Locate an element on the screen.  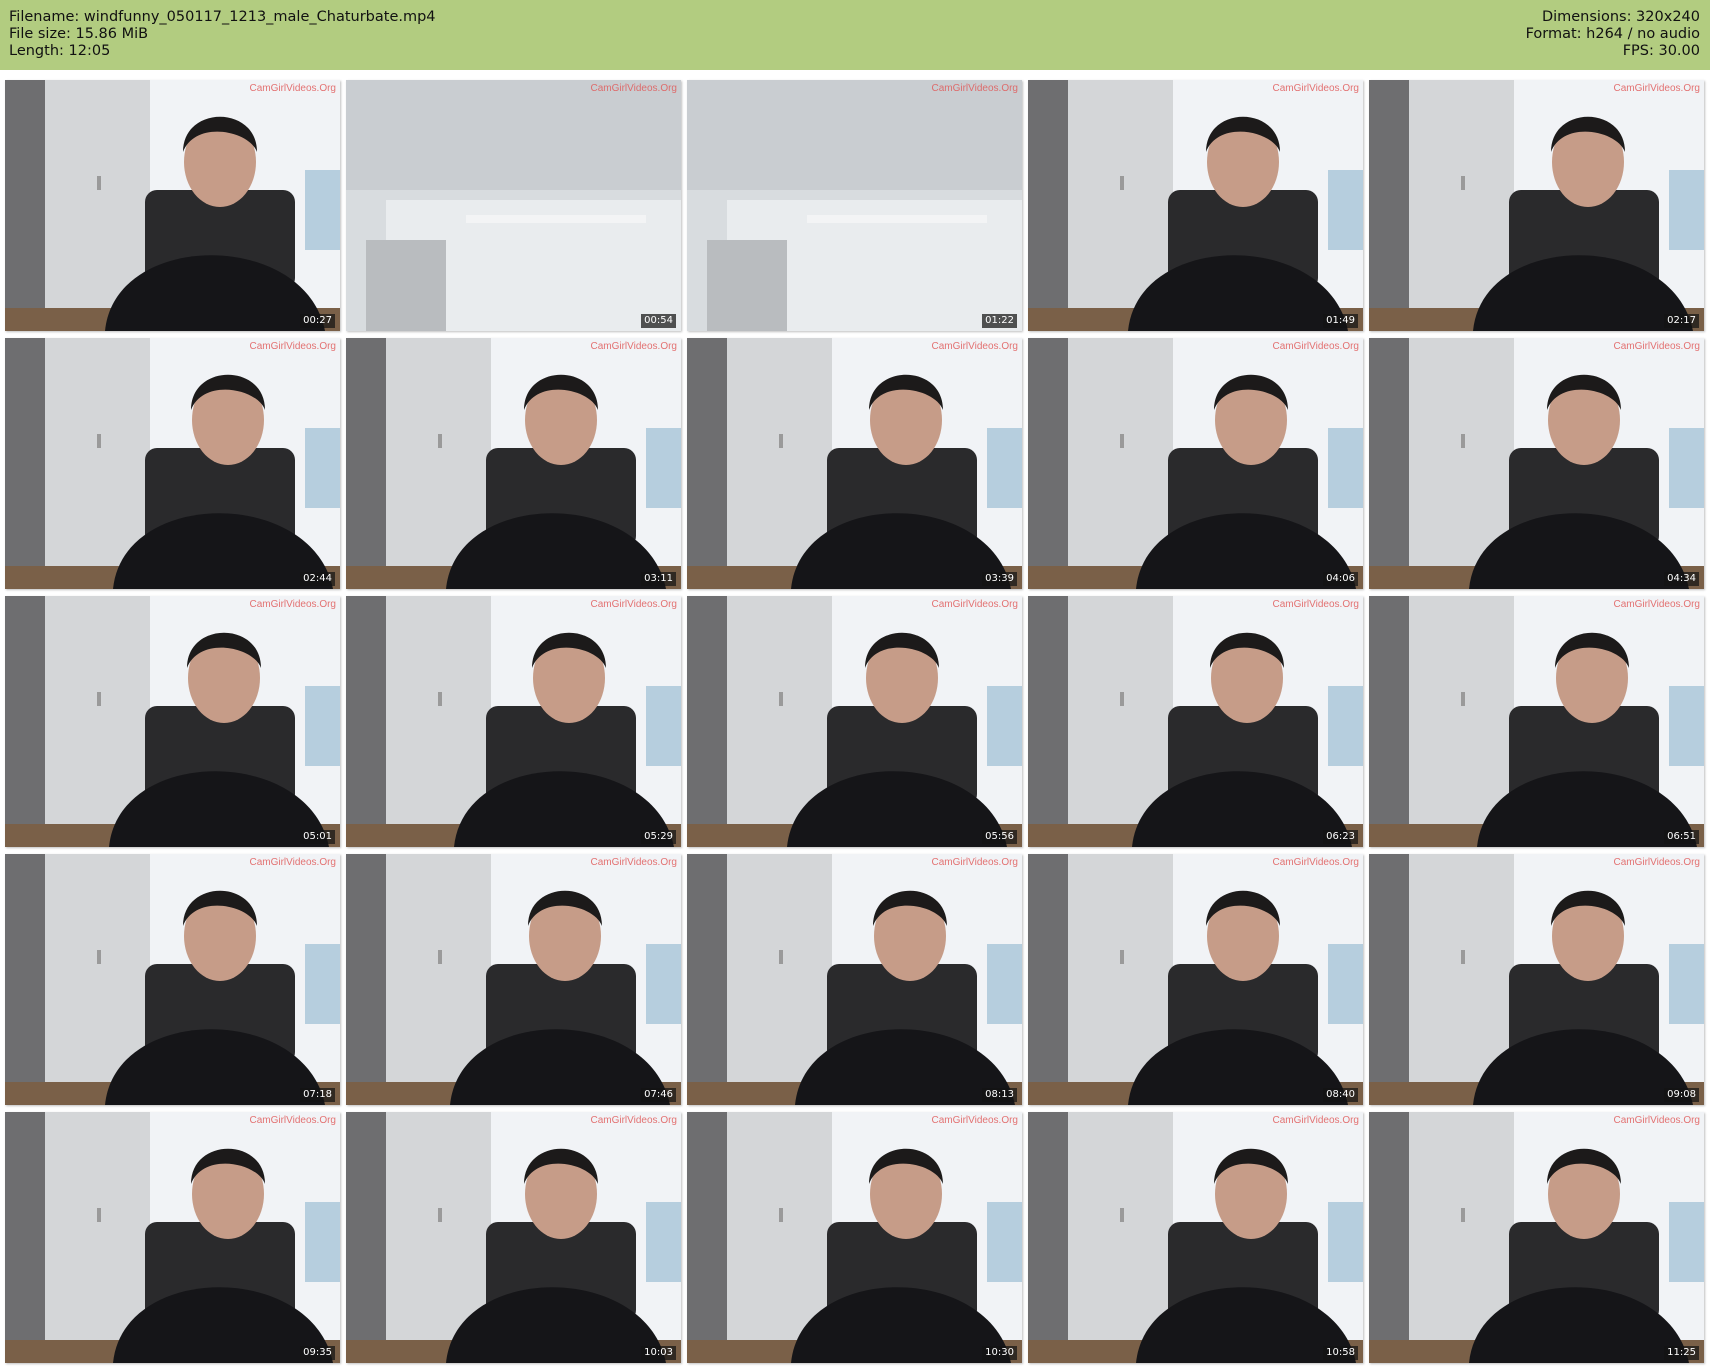
thumbnail: CamGirlVideos.Org 07:18 is located at coordinates (172, 979).